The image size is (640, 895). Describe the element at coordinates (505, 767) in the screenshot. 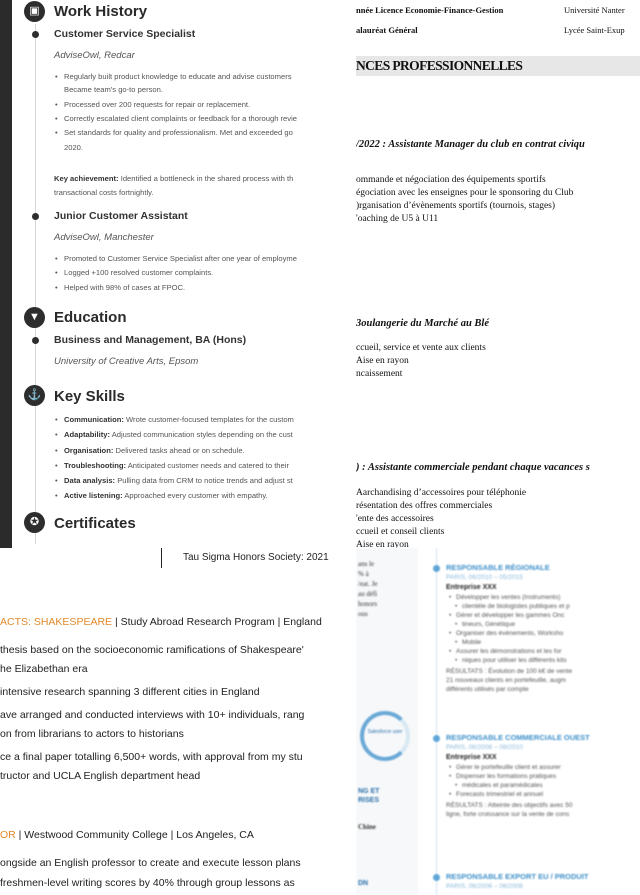

I see `entry-bullet: Gérer le portefeuille client et assurer` at that location.